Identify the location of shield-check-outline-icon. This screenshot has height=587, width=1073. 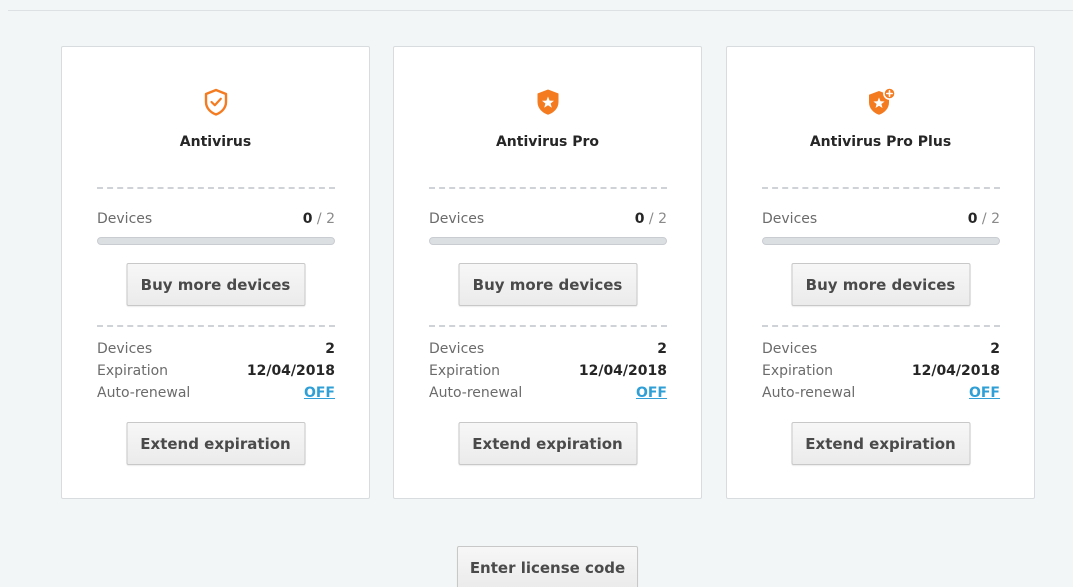
(216, 102).